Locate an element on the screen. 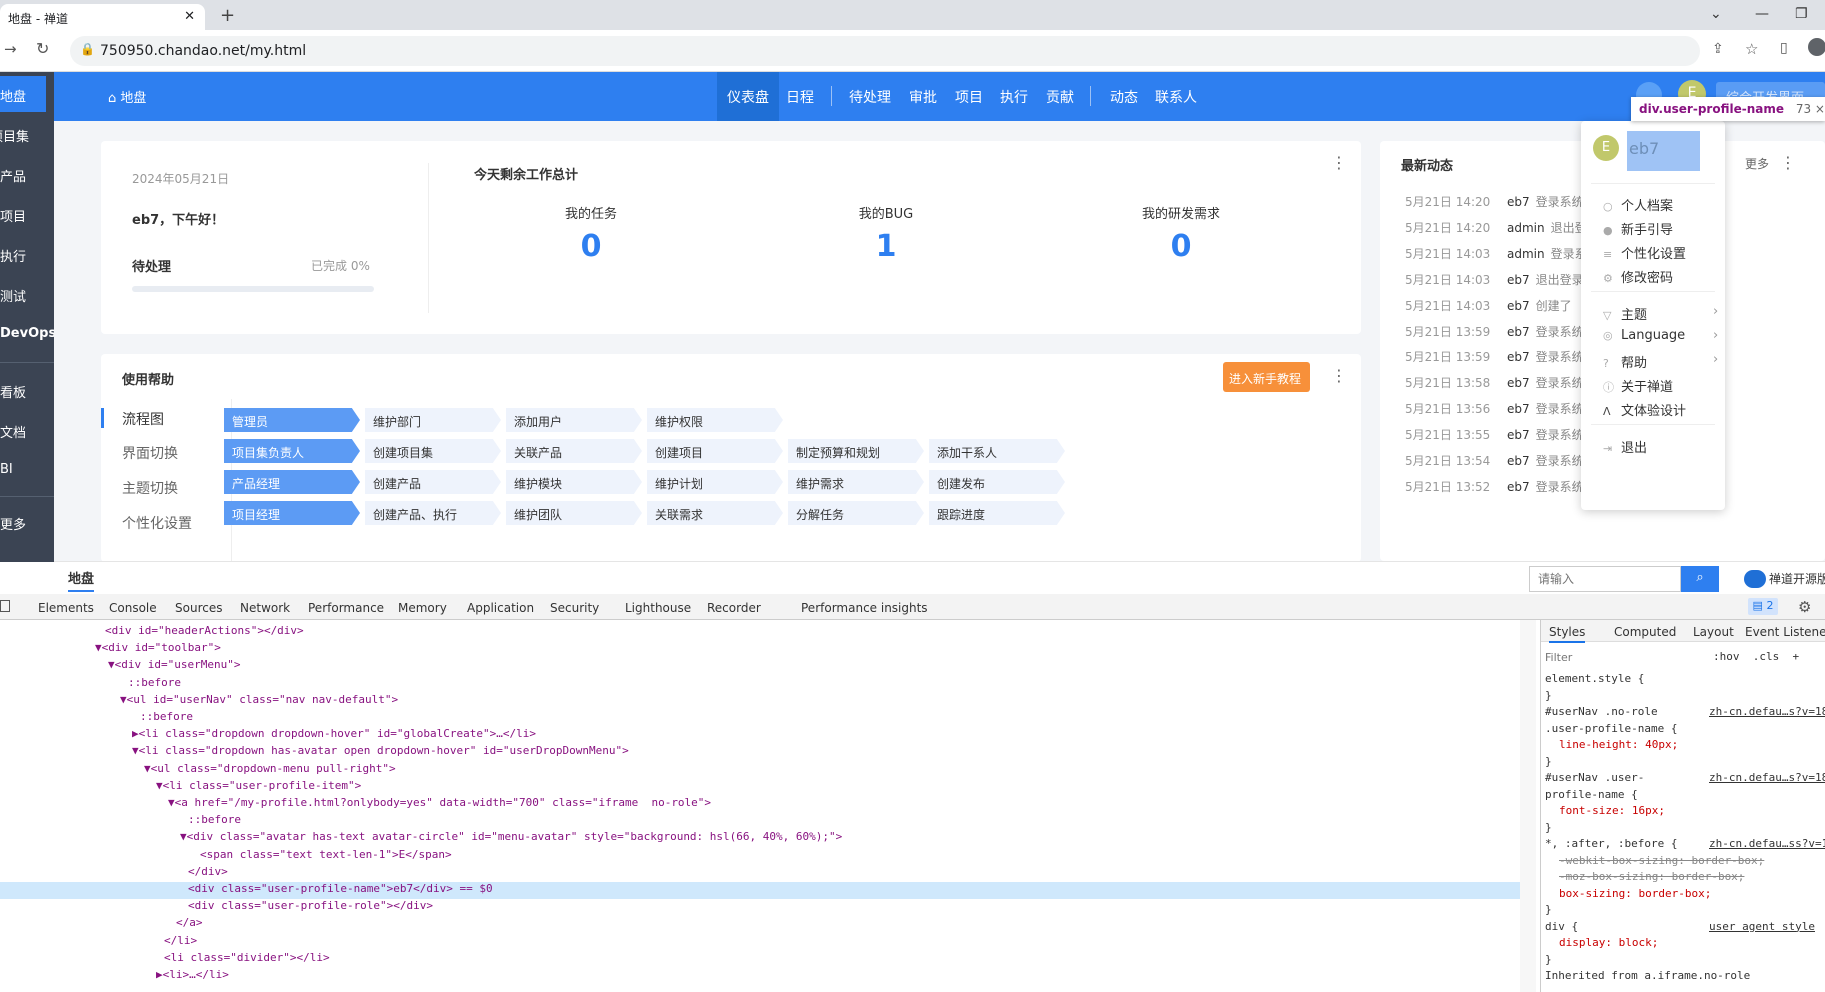 This screenshot has height=992, width=1825. sidebar-item-devops: DevOps is located at coordinates (27, 334).